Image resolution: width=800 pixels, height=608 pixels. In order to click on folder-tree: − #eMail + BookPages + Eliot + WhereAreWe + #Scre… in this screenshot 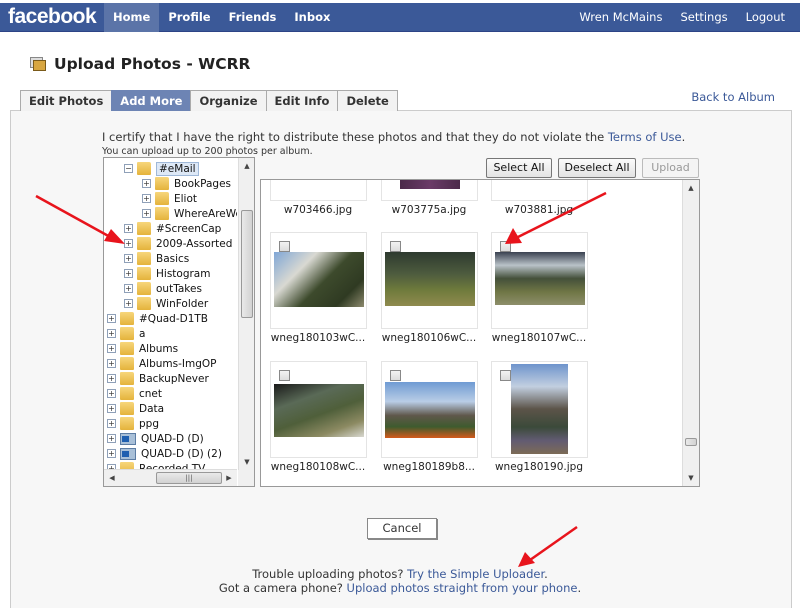, I will do `click(179, 322)`.